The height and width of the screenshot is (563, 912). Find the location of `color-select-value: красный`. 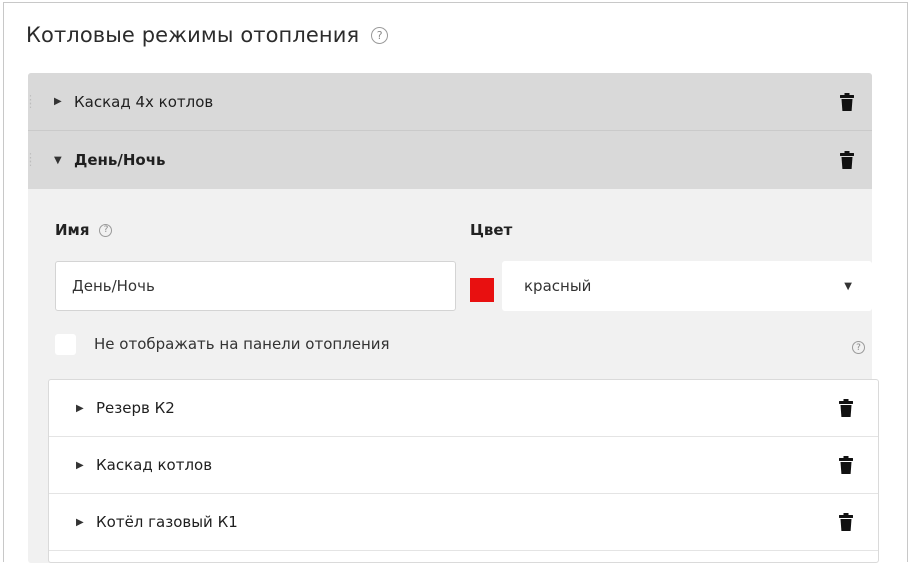

color-select-value: красный is located at coordinates (558, 286).